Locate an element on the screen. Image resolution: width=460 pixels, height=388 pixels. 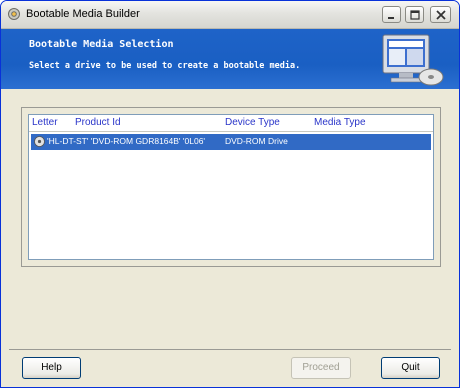
column-header-device-type: Device Type is located at coordinates (252, 122).